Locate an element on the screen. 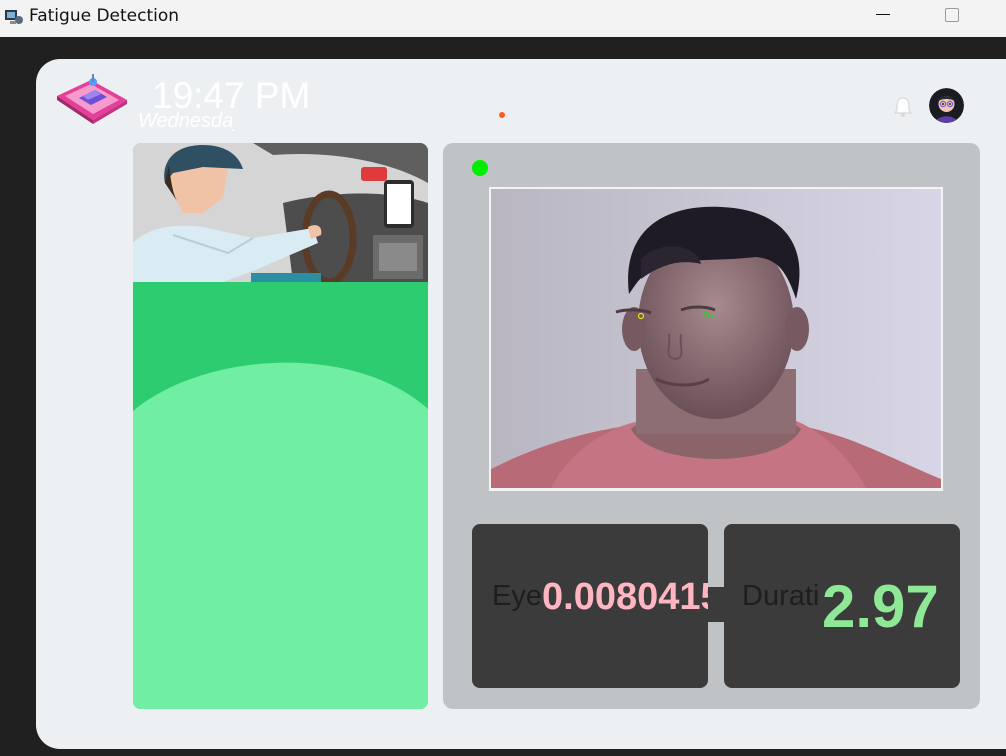 Image resolution: width=1006 pixels, height=756 pixels. logo-icon is located at coordinates (92, 100).